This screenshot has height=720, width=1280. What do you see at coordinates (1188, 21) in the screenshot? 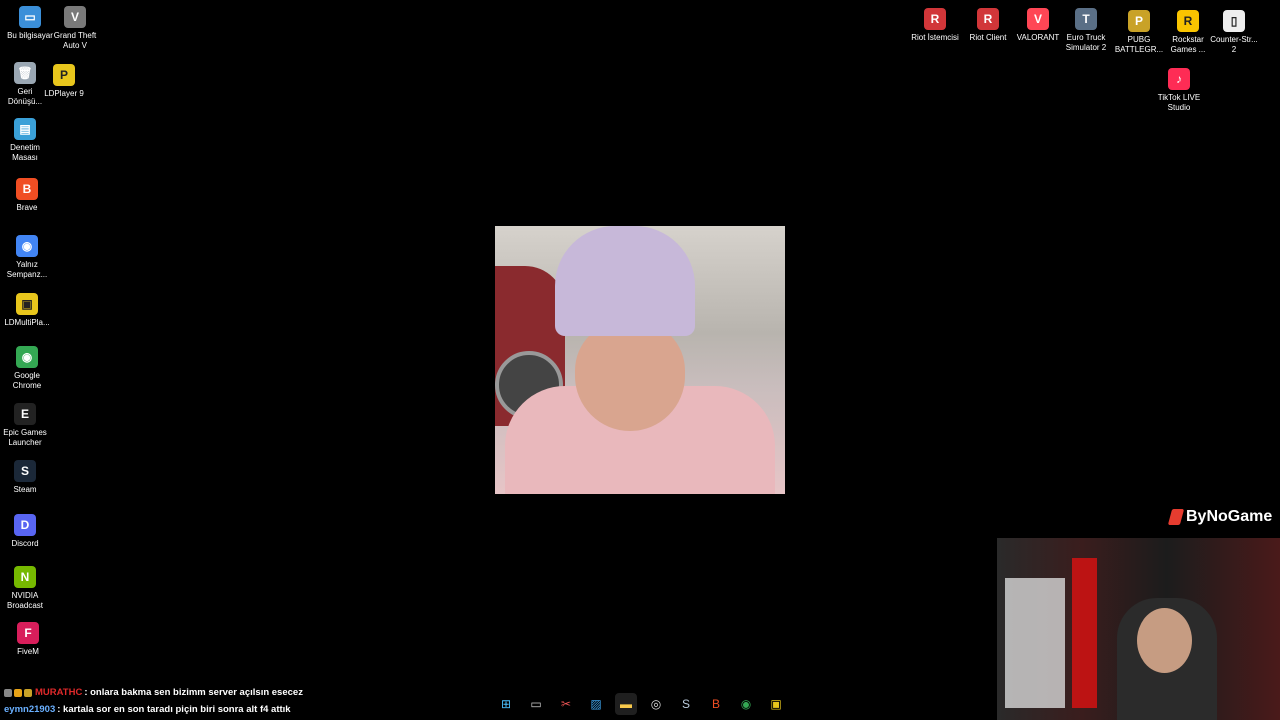
I see `rockstar-icon: R` at bounding box center [1188, 21].